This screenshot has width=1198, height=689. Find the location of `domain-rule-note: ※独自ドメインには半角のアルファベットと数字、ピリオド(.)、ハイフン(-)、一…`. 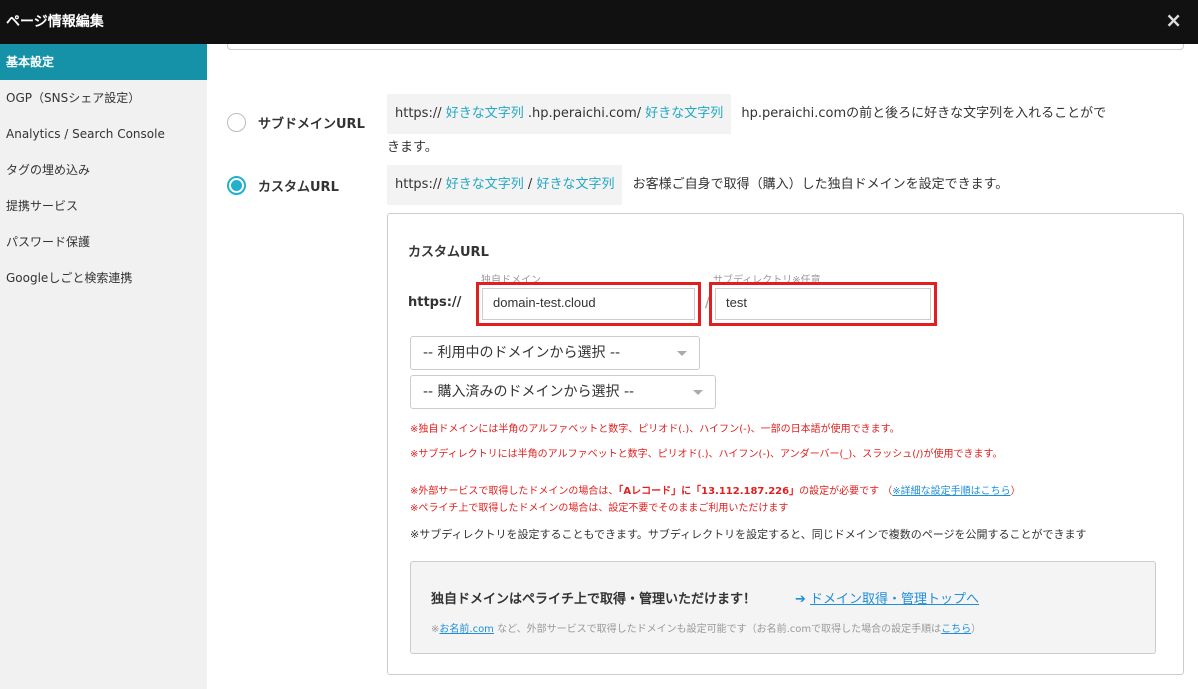

domain-rule-note: ※独自ドメインには半角のアルファベットと数字、ピリオド(.)、ハイフン(-)、一… is located at coordinates (655, 429).